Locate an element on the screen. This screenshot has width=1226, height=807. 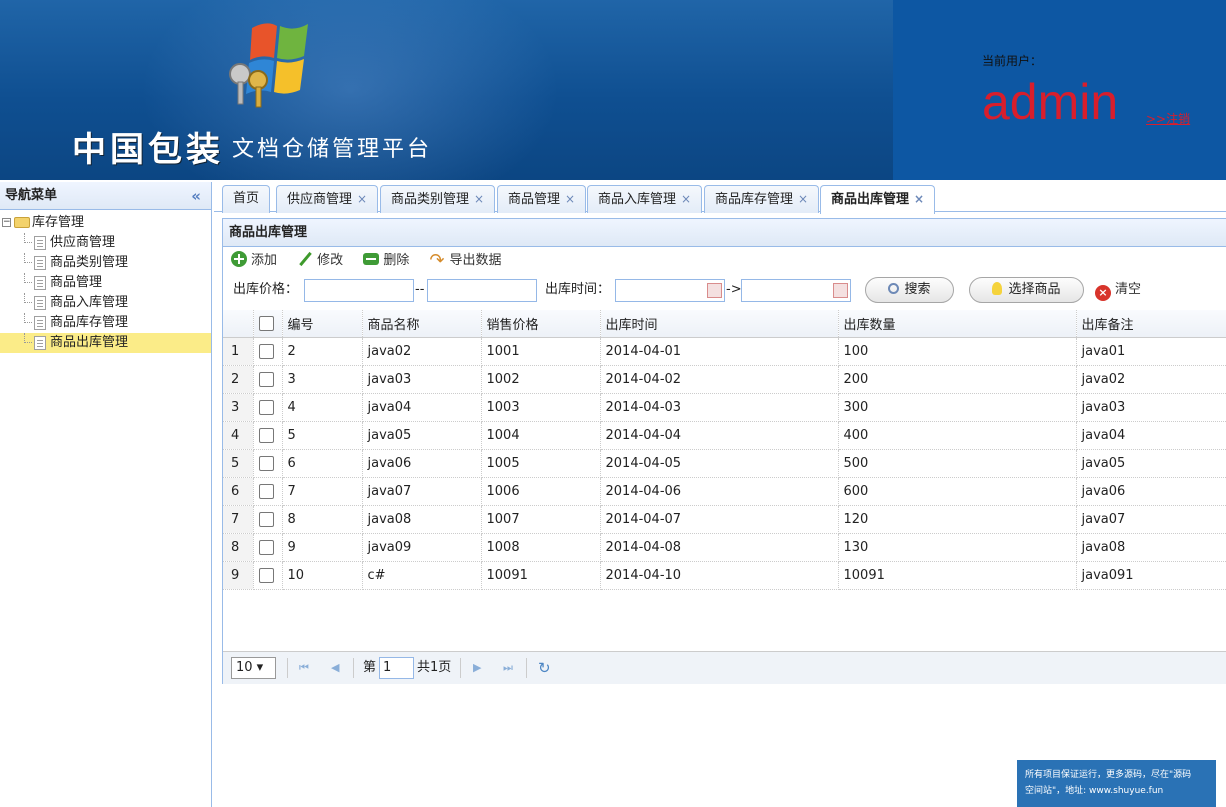
table-row: 2 3 java03 1002 2014-04-02 200 java02 is located at coordinates (724, 379).